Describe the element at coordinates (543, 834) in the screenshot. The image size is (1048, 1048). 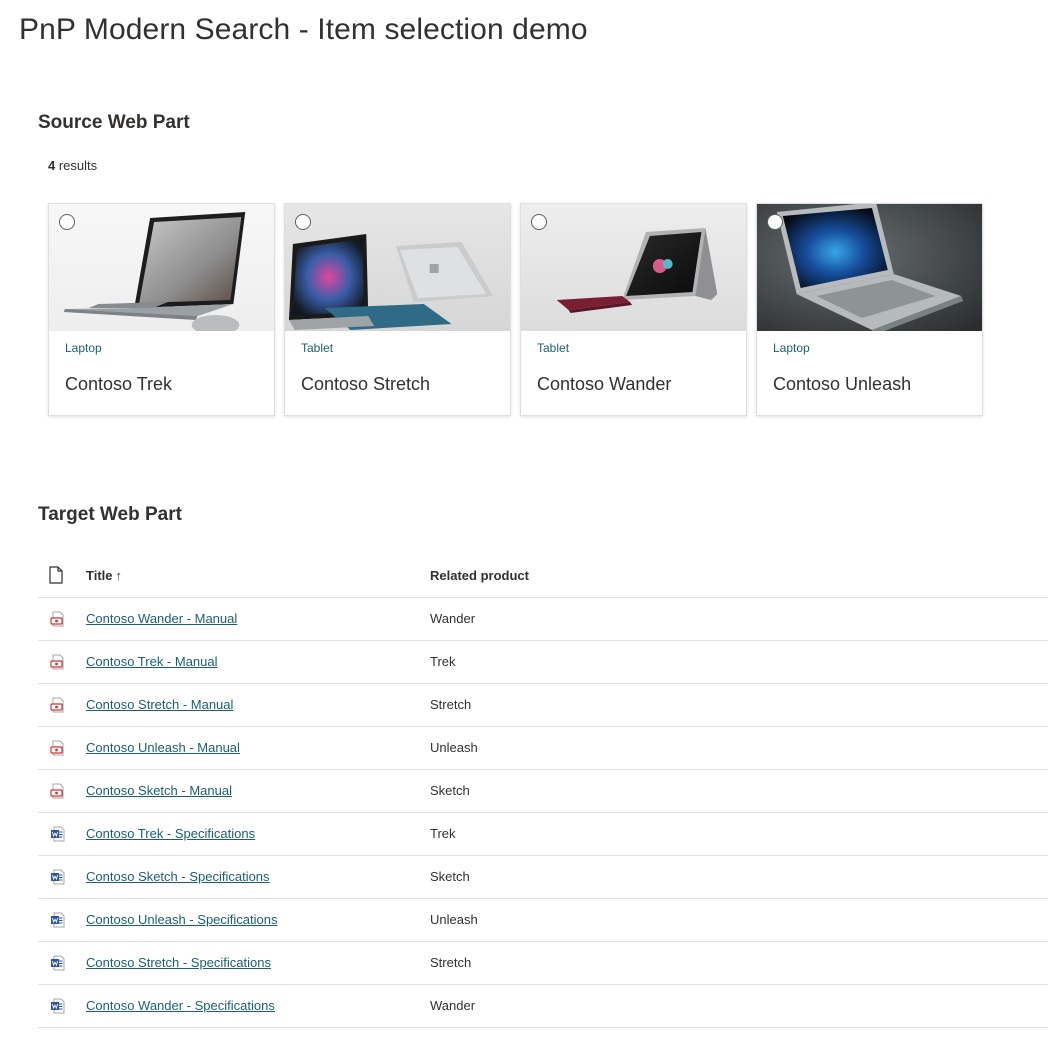
I see `table-row: Contoso Trek - Specifications Trek` at that location.